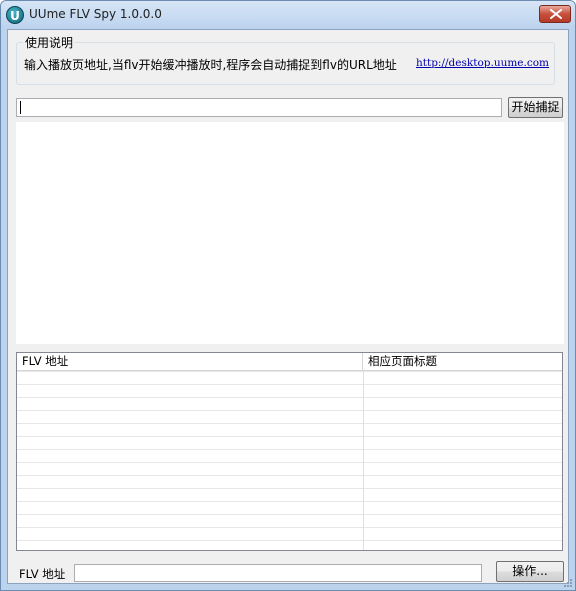  Describe the element at coordinates (482, 63) in the screenshot. I see `homepage-link: http://desktop.uume.com` at that location.